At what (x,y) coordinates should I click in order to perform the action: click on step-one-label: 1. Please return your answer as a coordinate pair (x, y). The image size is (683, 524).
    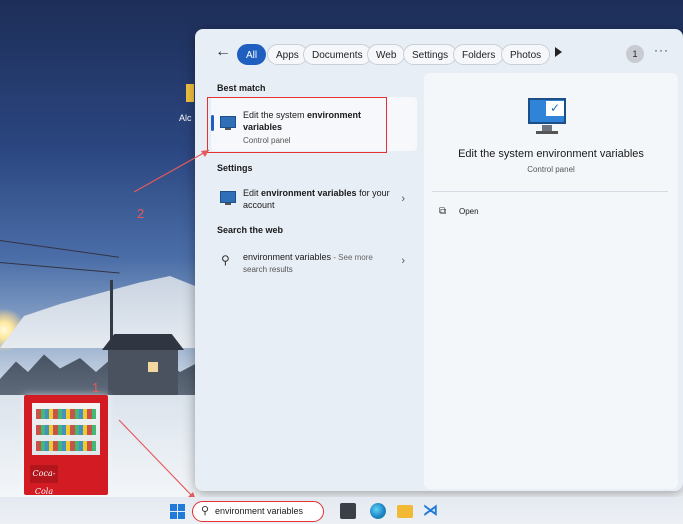
    Looking at the image, I should click on (96, 387).